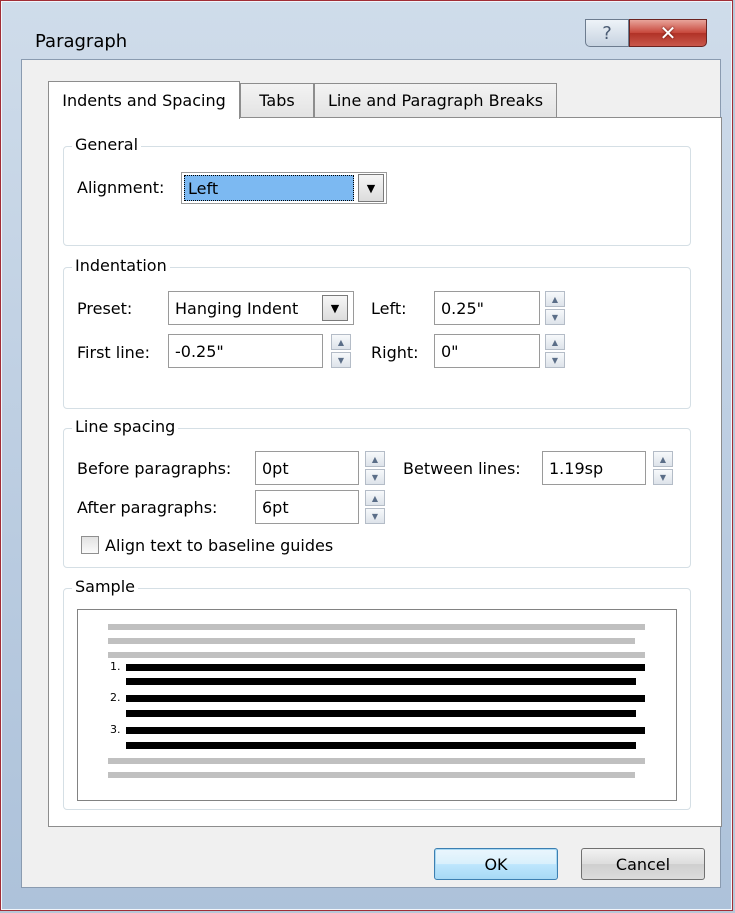  Describe the element at coordinates (307, 468) in the screenshot. I see `before-paragraphs-input: 0pt` at that location.